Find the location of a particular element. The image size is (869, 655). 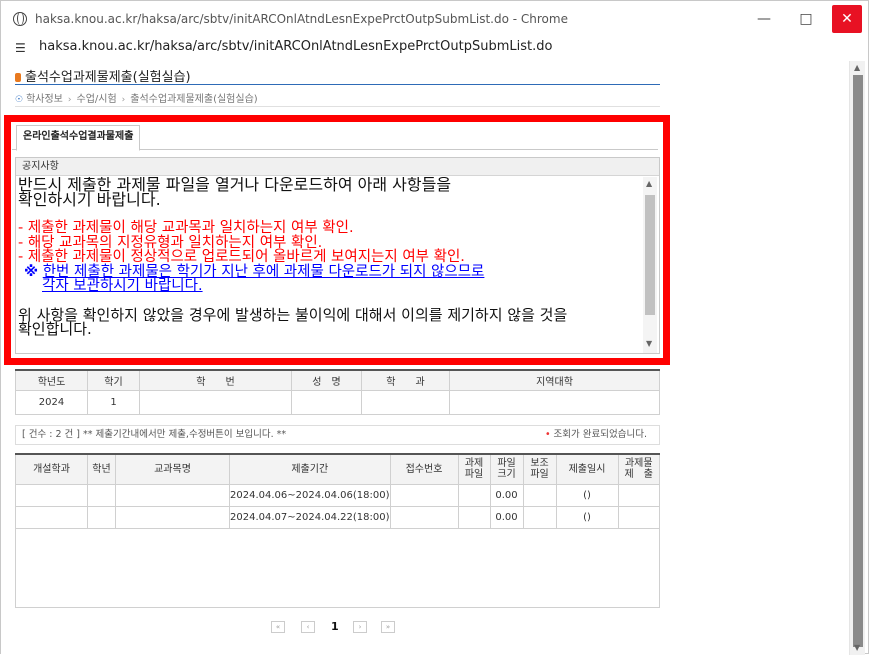

next-page-icon: › is located at coordinates (360, 627).